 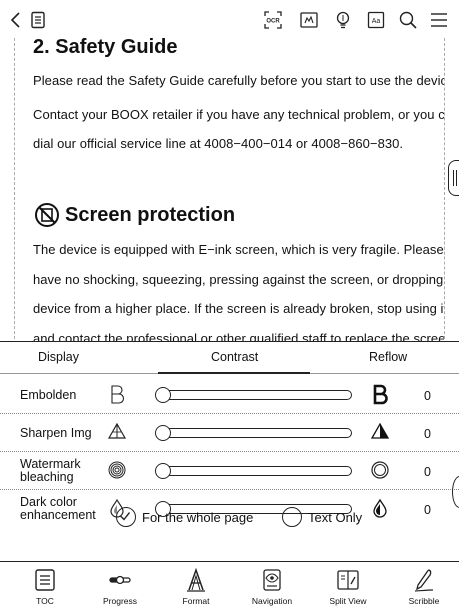 What do you see at coordinates (234, 373) in the screenshot?
I see `active-tab-indicator` at bounding box center [234, 373].